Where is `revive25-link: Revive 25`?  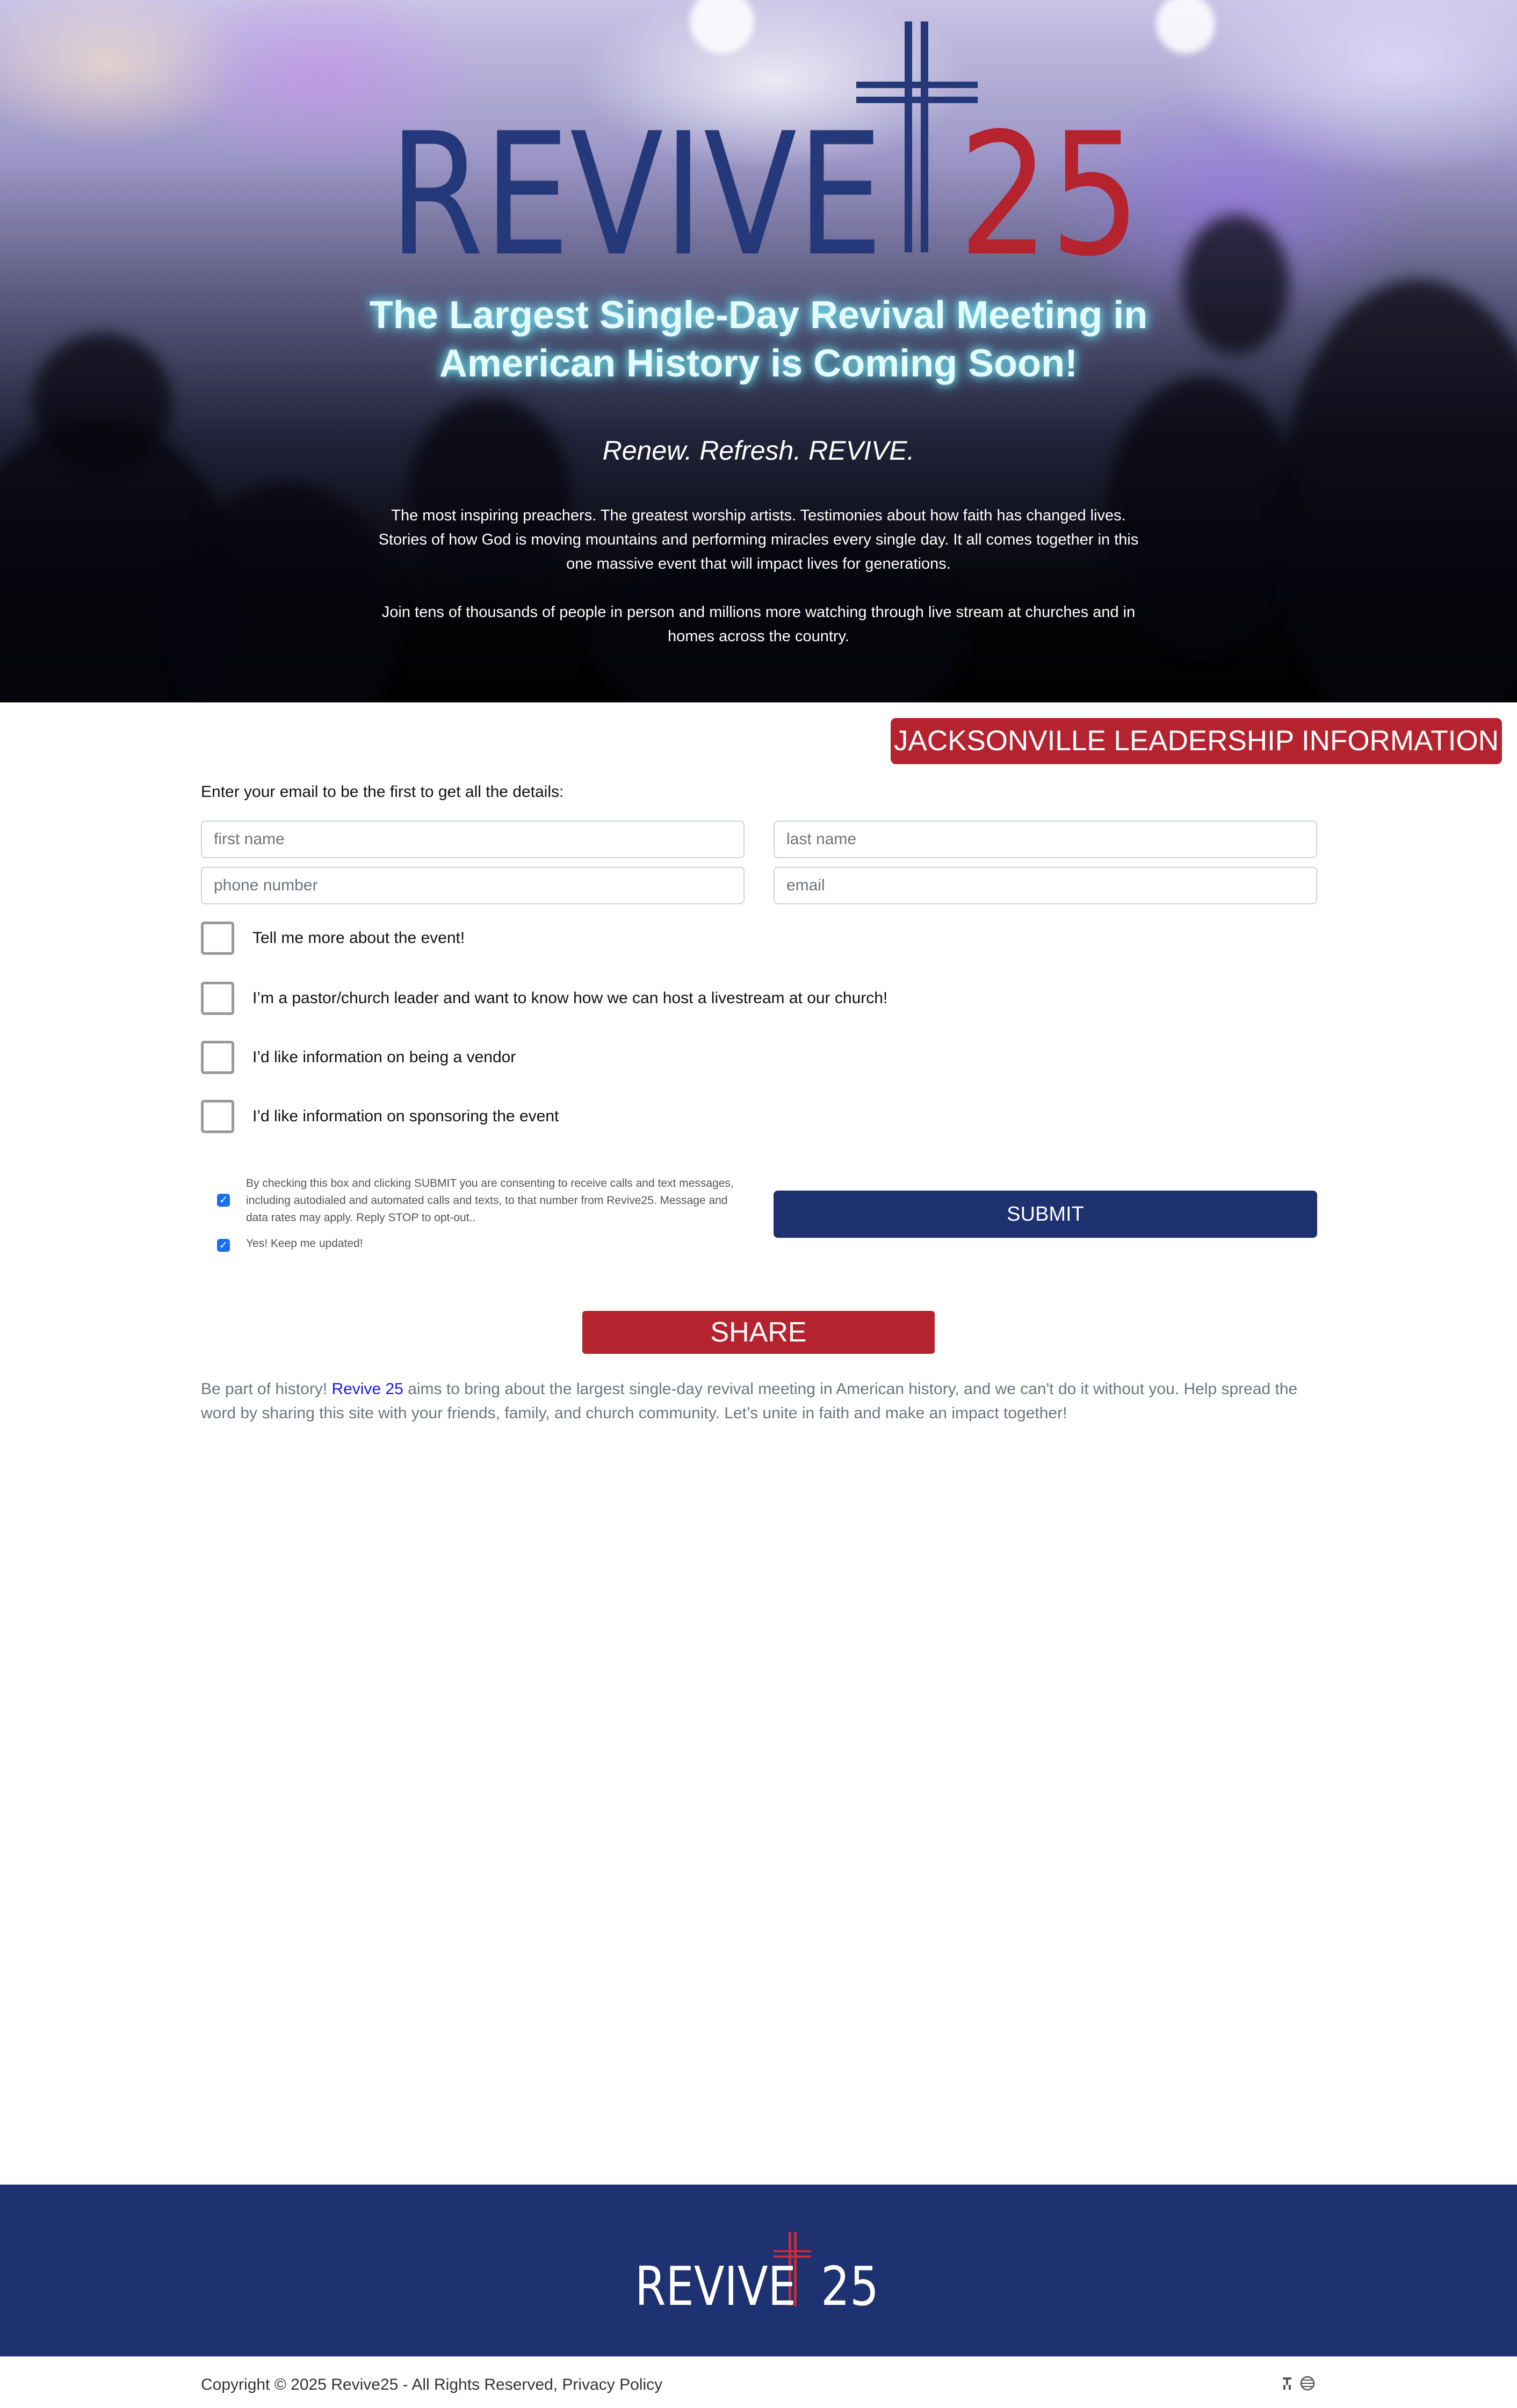
revive25-link: Revive 25 is located at coordinates (367, 1389).